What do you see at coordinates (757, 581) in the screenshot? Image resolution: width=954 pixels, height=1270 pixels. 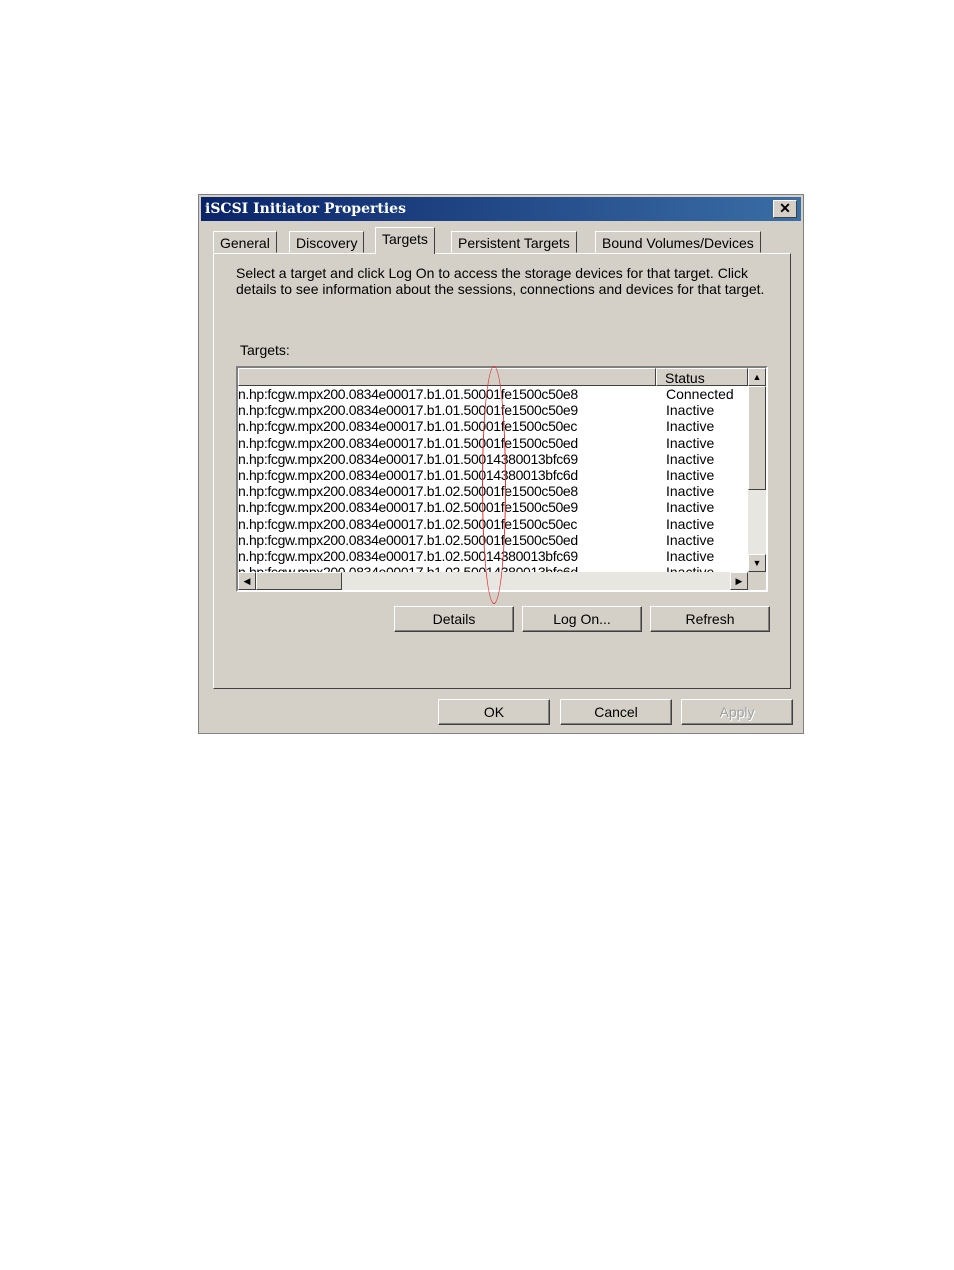 I see `scroll-corner` at bounding box center [757, 581].